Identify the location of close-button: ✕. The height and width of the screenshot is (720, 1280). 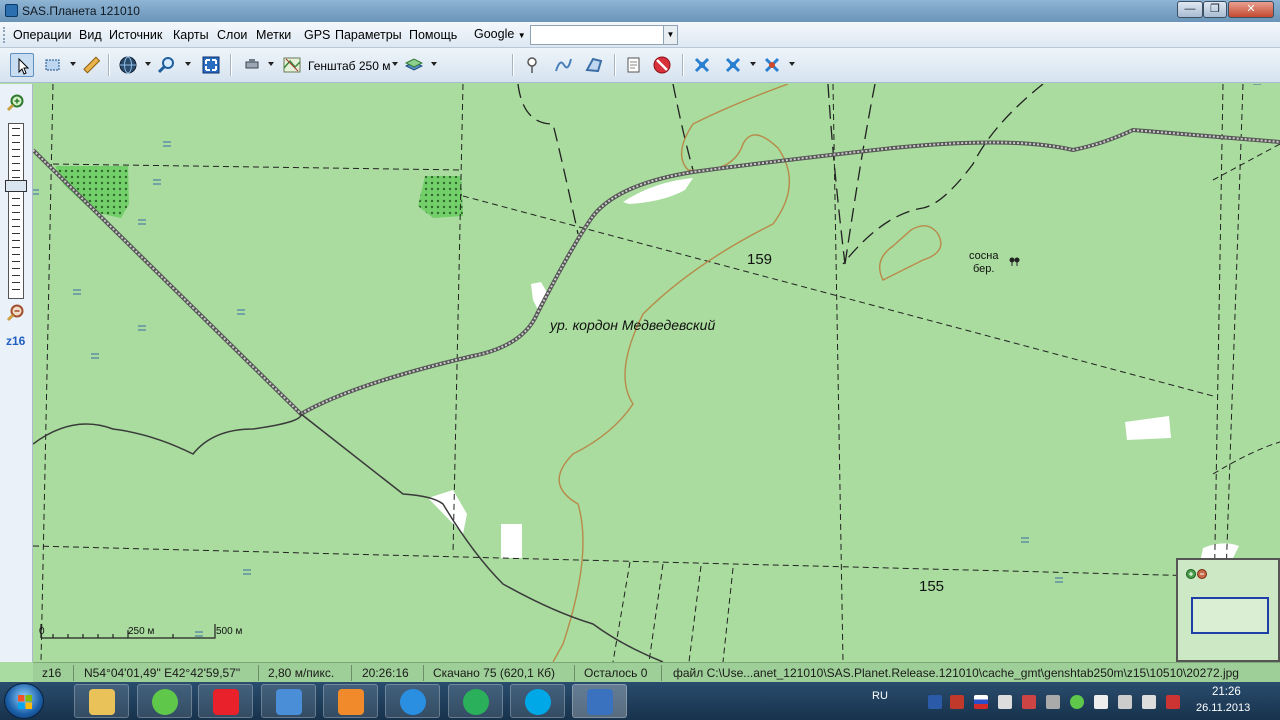
(1251, 9).